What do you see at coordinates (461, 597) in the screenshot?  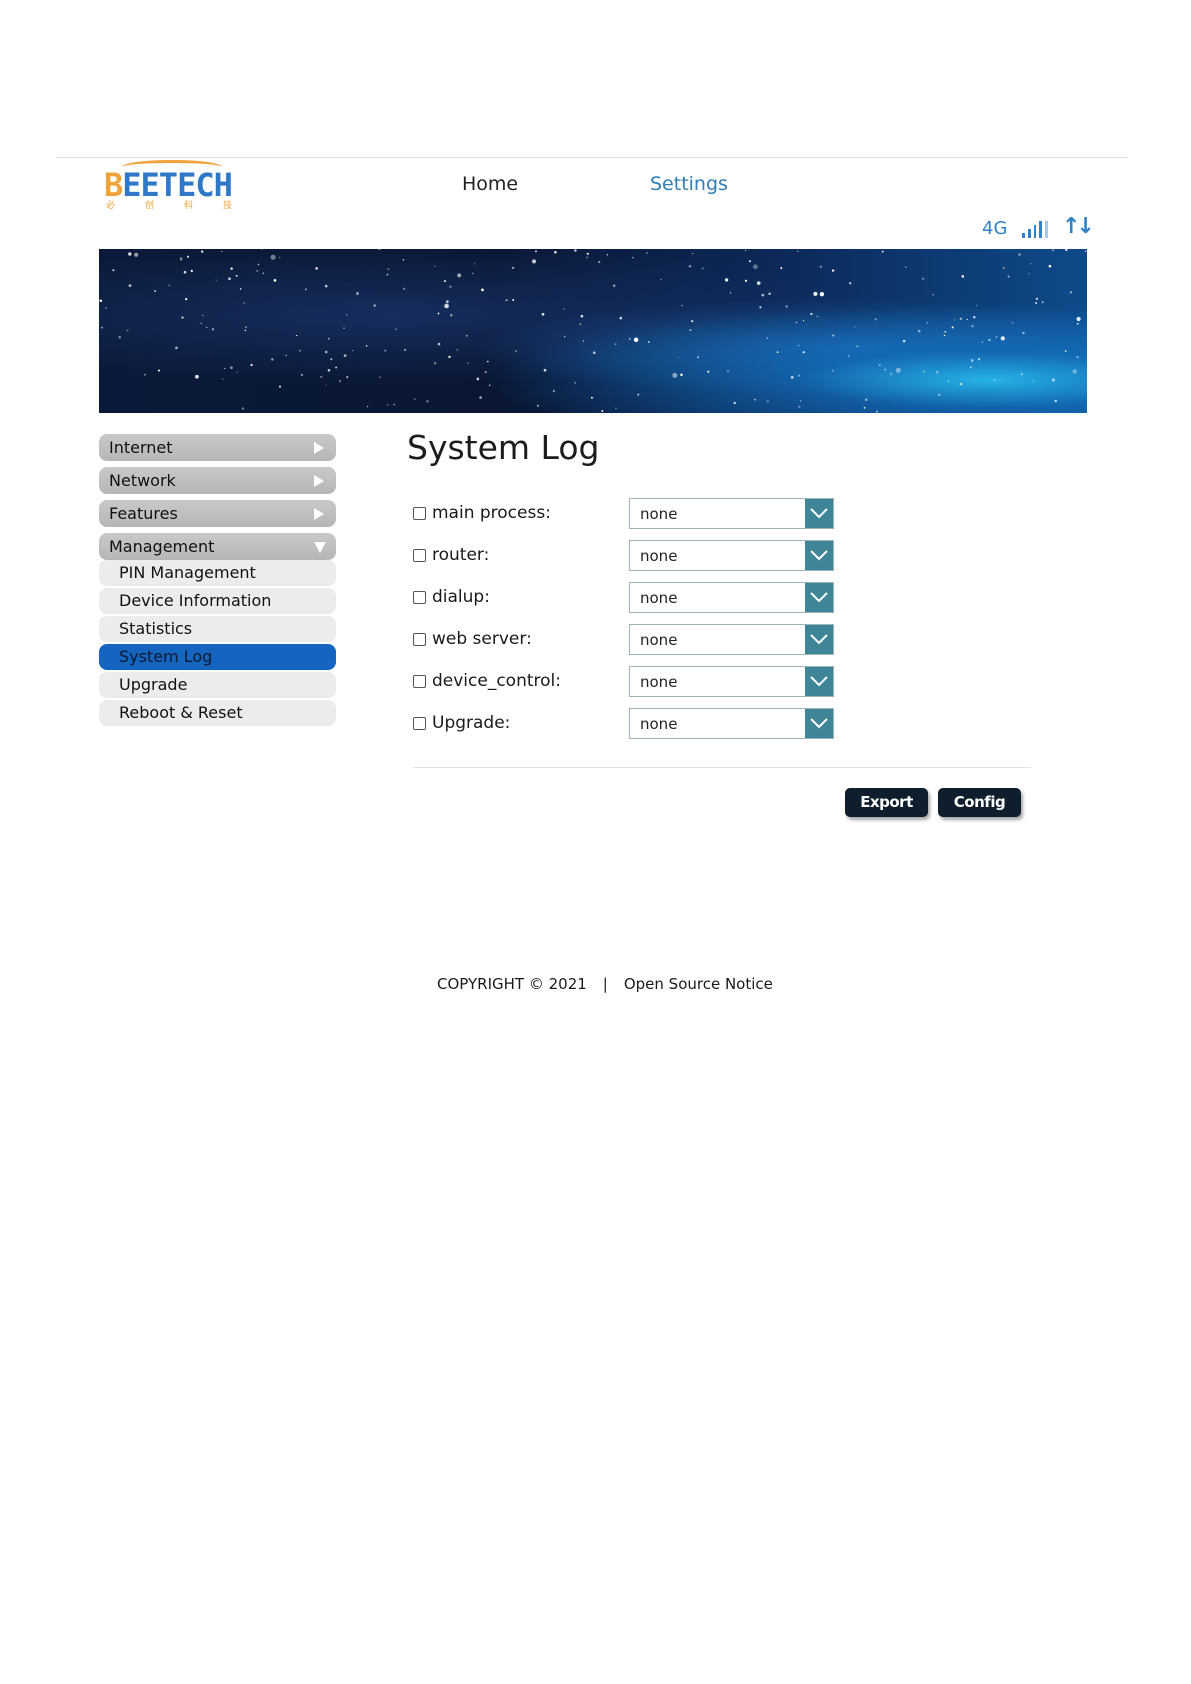 I see `dialup-label: dialup:` at bounding box center [461, 597].